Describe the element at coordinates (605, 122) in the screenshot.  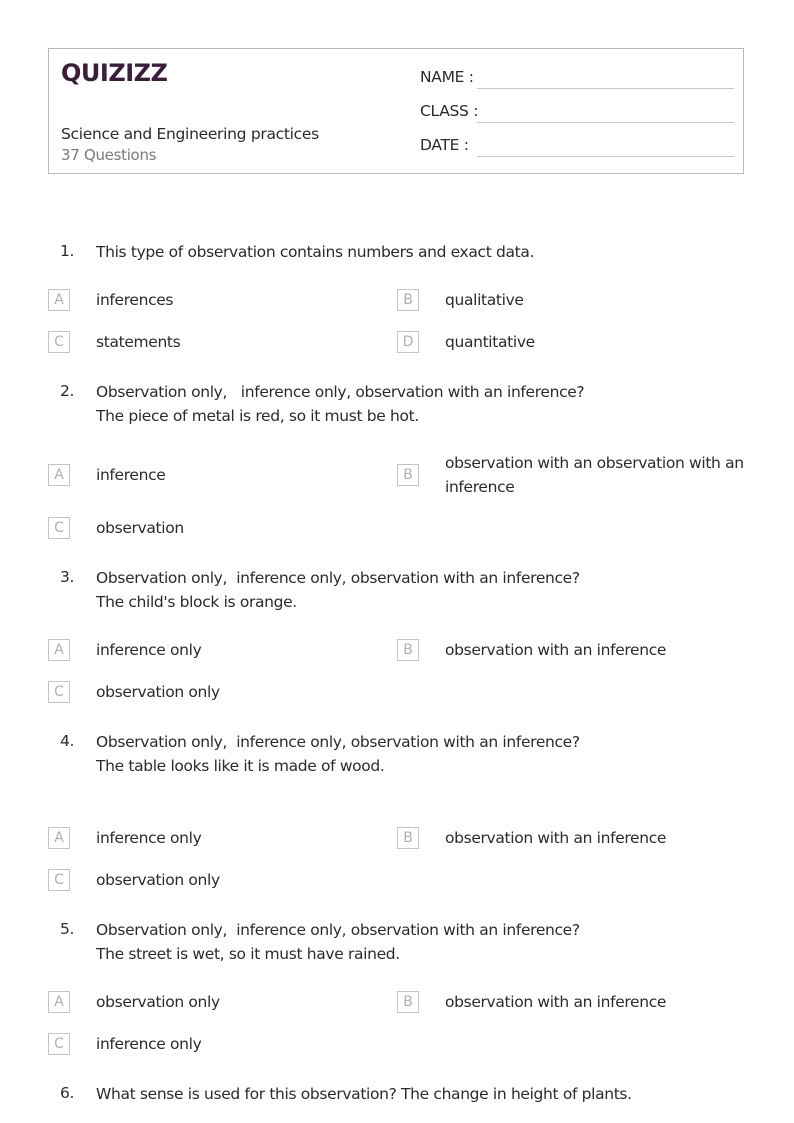
I see `class-line` at that location.